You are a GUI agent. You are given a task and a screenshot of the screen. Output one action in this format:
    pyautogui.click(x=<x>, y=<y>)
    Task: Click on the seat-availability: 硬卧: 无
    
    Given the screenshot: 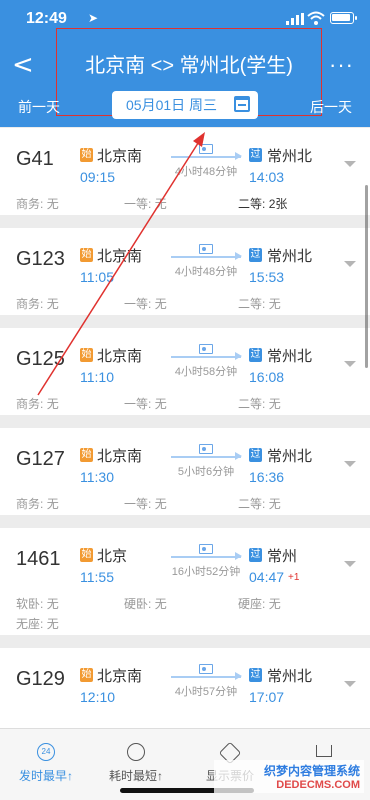 What is the action you would take?
    pyautogui.click(x=145, y=604)
    